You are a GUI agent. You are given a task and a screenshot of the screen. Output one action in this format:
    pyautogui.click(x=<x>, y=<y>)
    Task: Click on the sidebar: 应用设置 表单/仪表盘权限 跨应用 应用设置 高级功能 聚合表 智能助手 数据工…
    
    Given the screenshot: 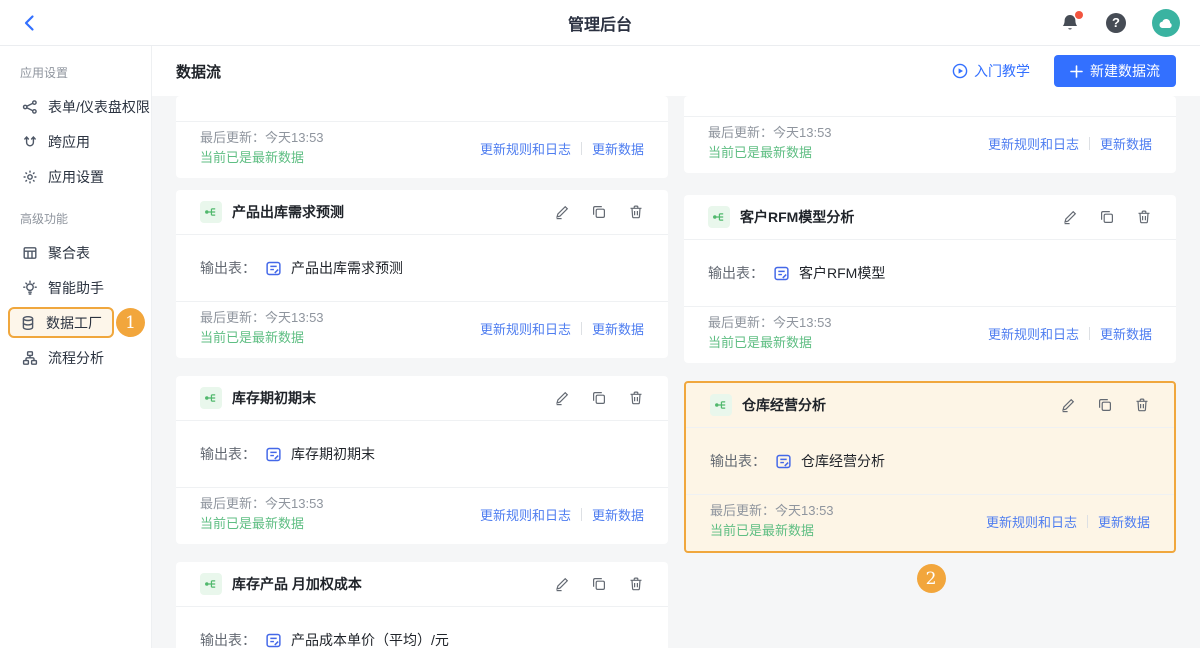 What is the action you would take?
    pyautogui.click(x=76, y=347)
    